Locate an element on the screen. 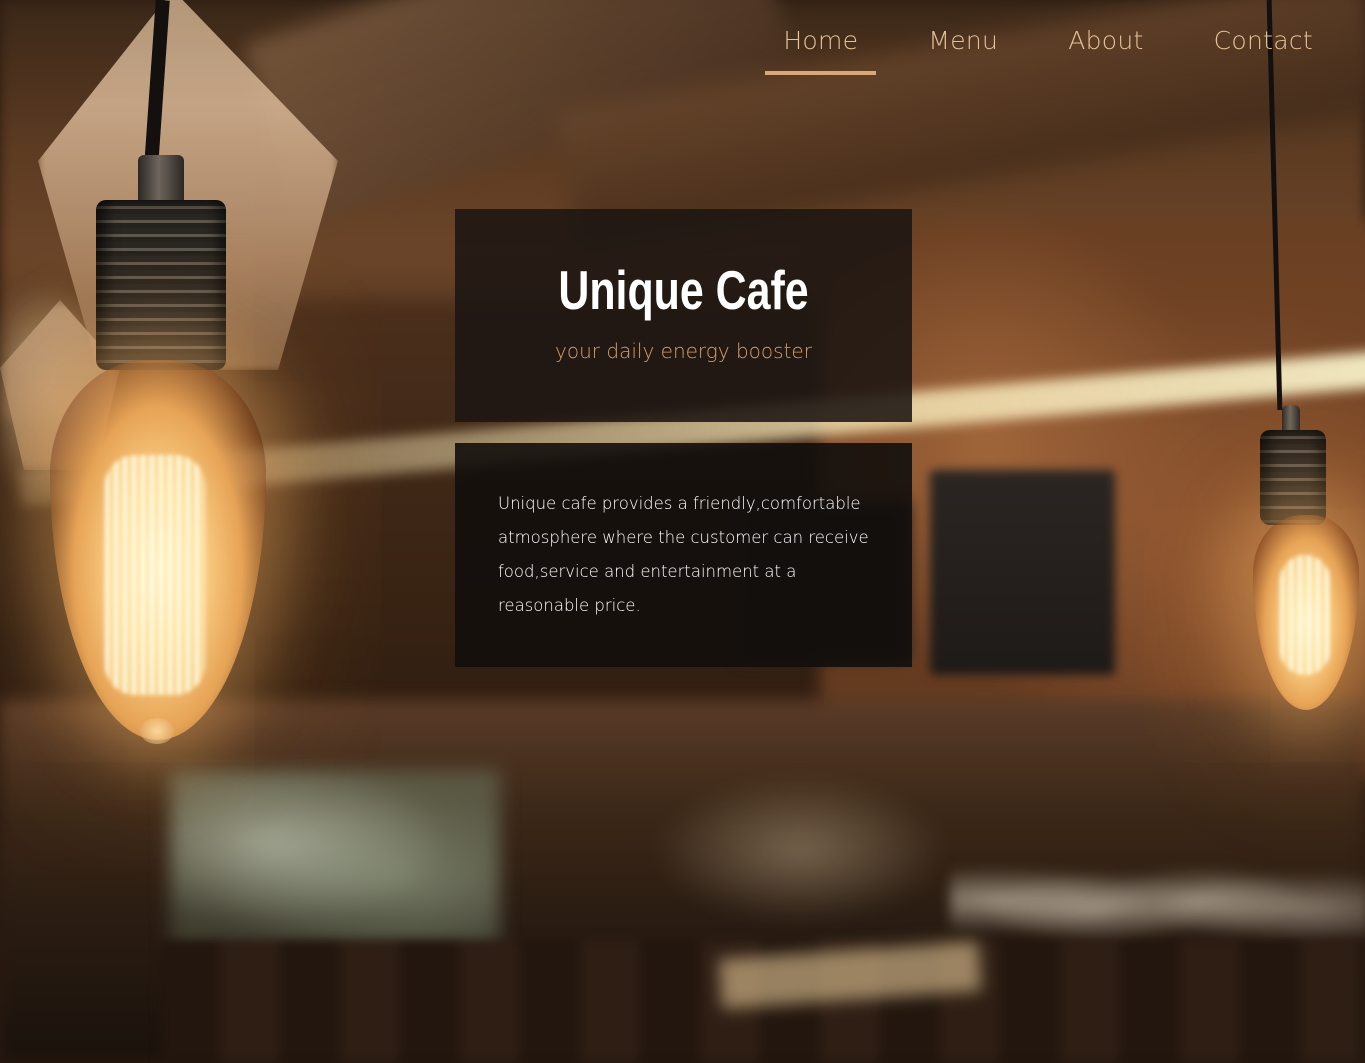  nav-menu-link: Menu is located at coordinates (963, 46).